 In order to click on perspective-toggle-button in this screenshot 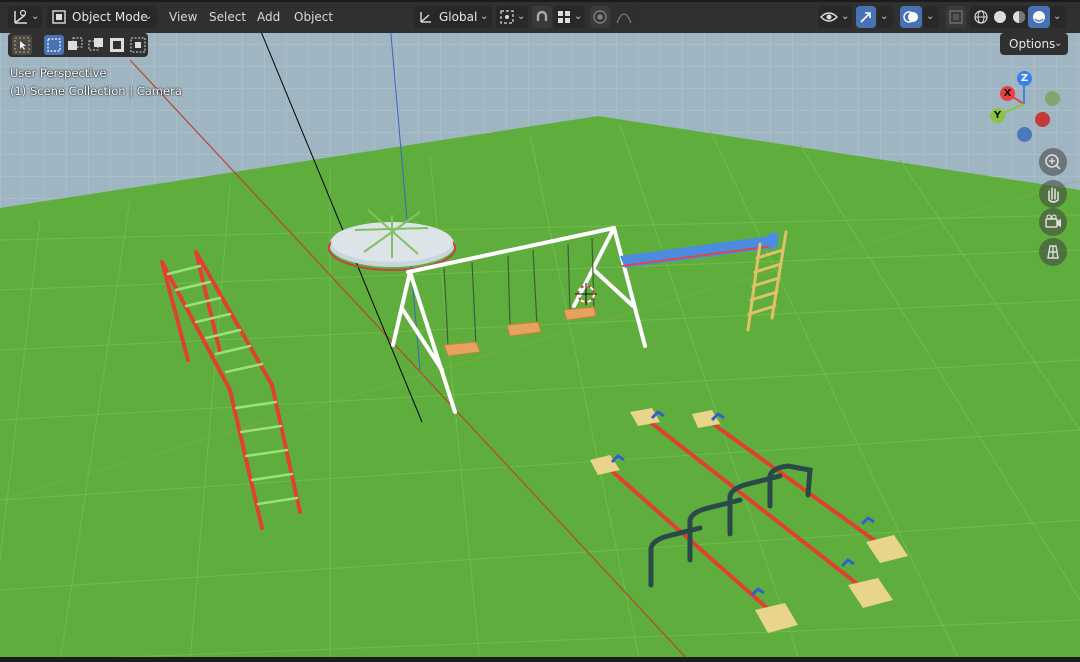, I will do `click(1053, 252)`.